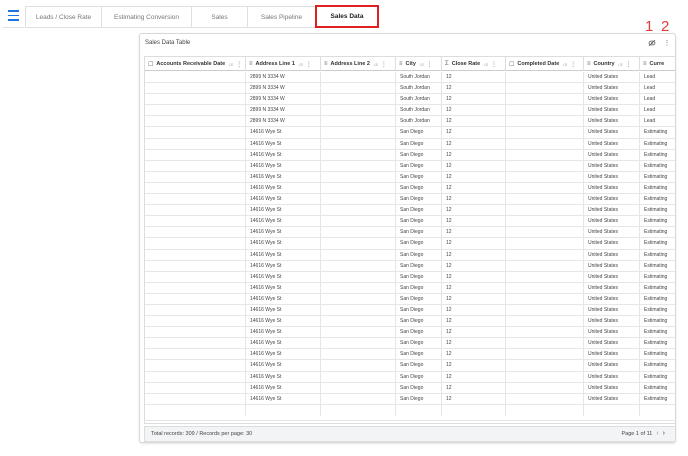 The width and height of the screenshot is (688, 456). What do you see at coordinates (146, 17) in the screenshot?
I see `tab-estimating-conversion: Estimating Conversion` at bounding box center [146, 17].